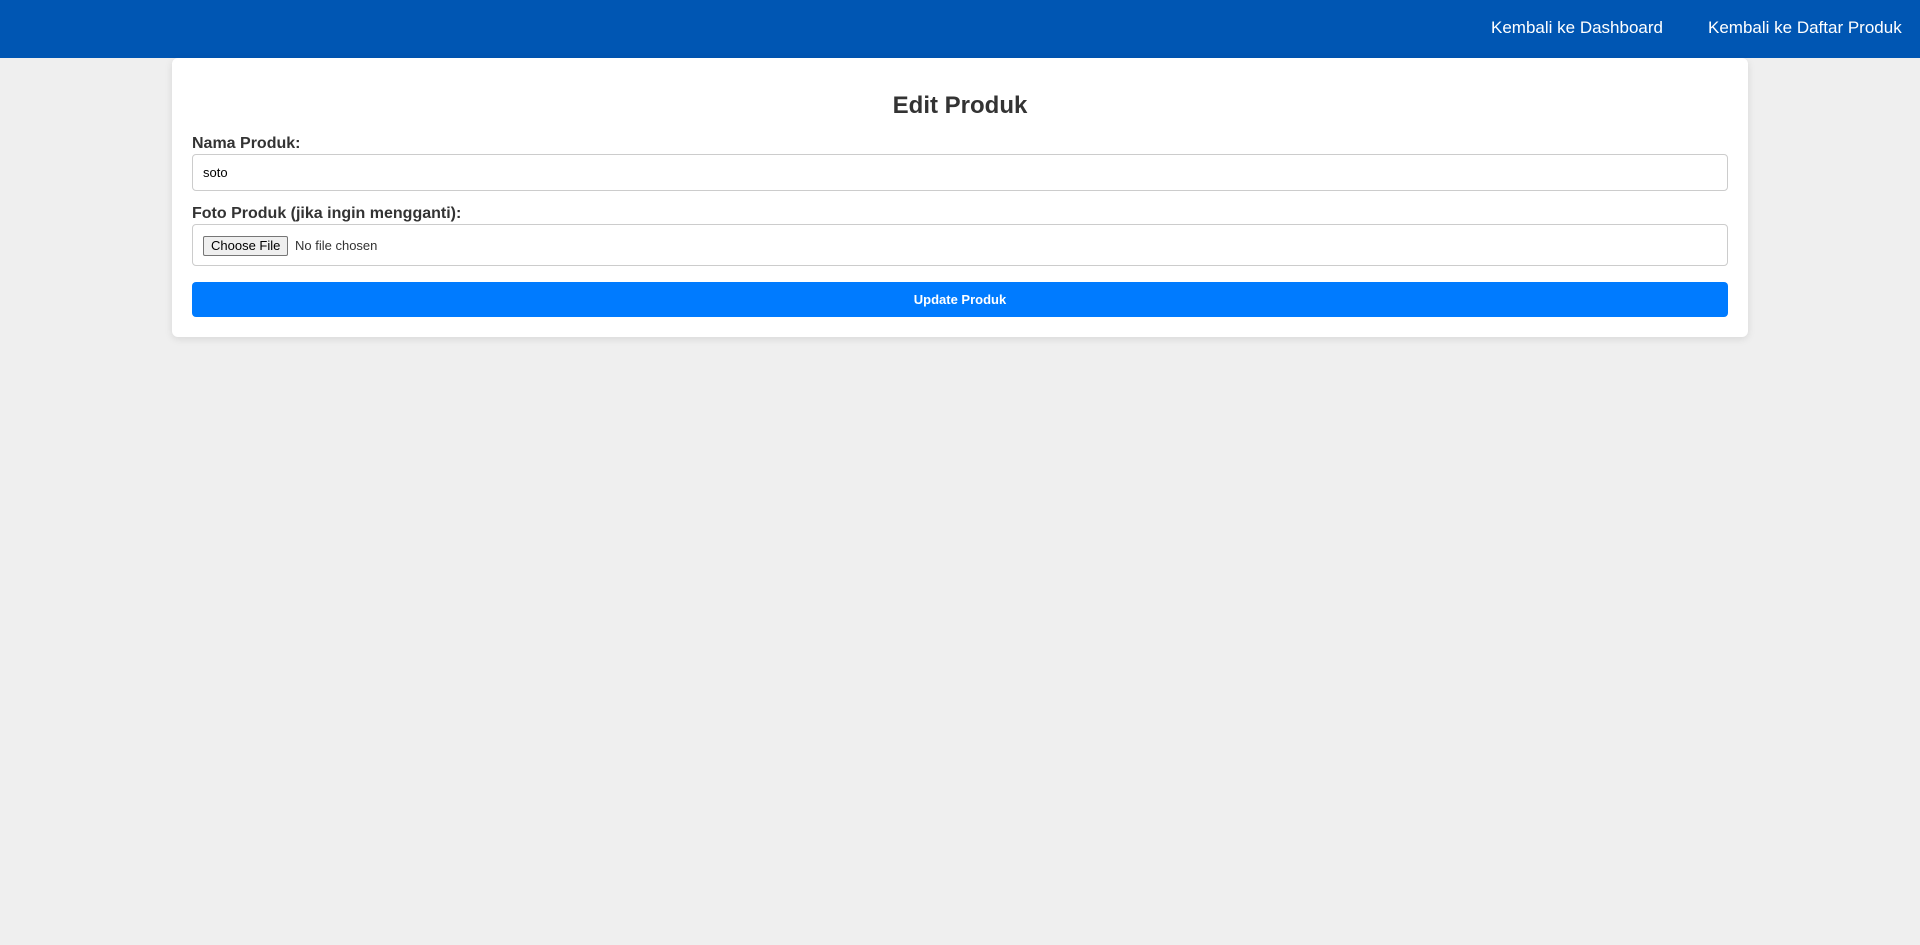 The width and height of the screenshot is (1920, 945). Describe the element at coordinates (246, 246) in the screenshot. I see `choose-file-button: Choose File` at that location.